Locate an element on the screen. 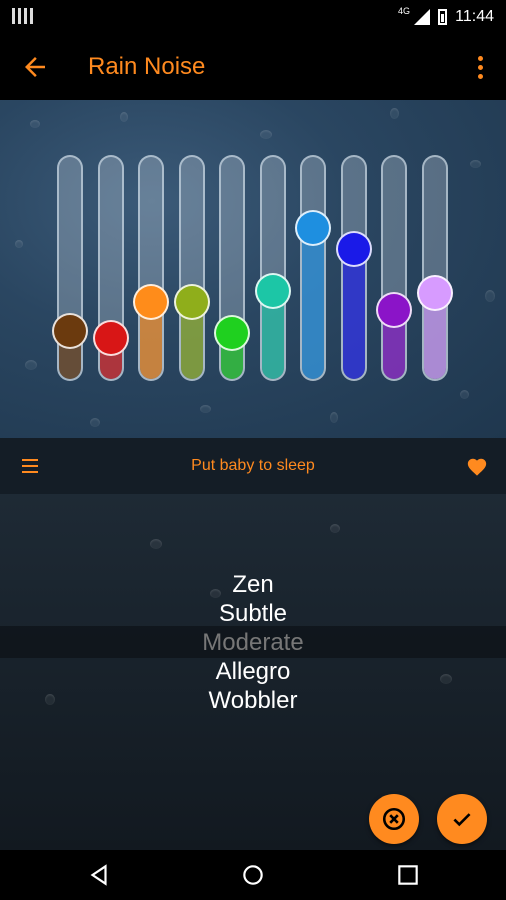 This screenshot has height=900, width=506. cancel-icon is located at coordinates (394, 819).